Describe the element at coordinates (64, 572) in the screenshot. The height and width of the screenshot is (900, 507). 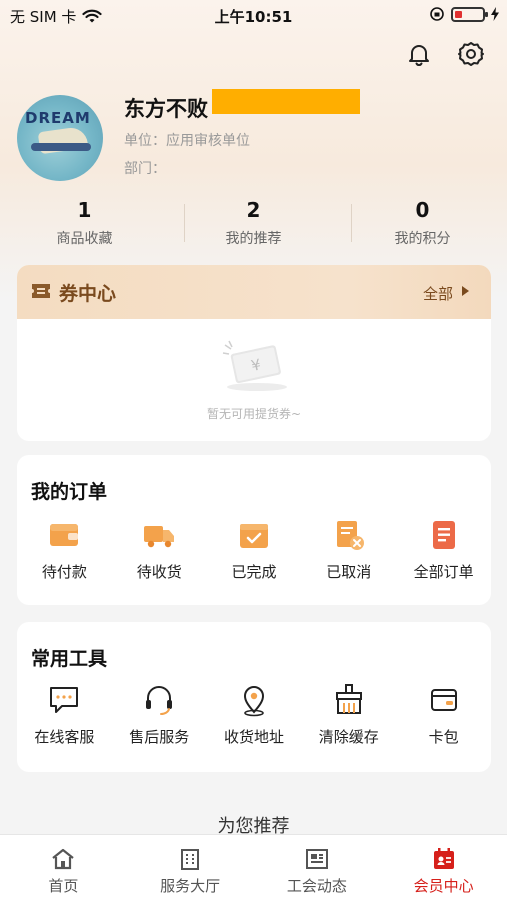
I see `order-label: 待付款` at that location.